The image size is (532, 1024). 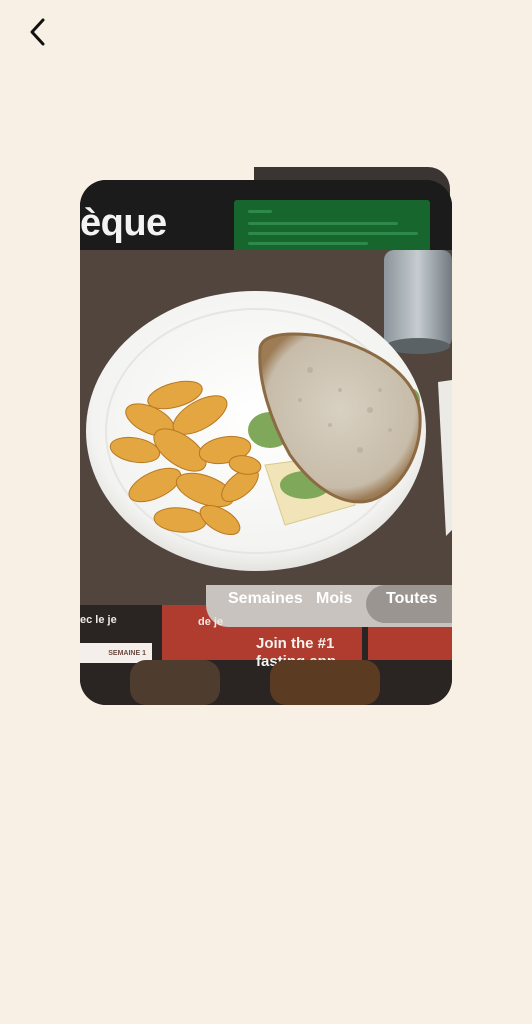 What do you see at coordinates (412, 598) in the screenshot?
I see `segment-all-label: Toutes` at bounding box center [412, 598].